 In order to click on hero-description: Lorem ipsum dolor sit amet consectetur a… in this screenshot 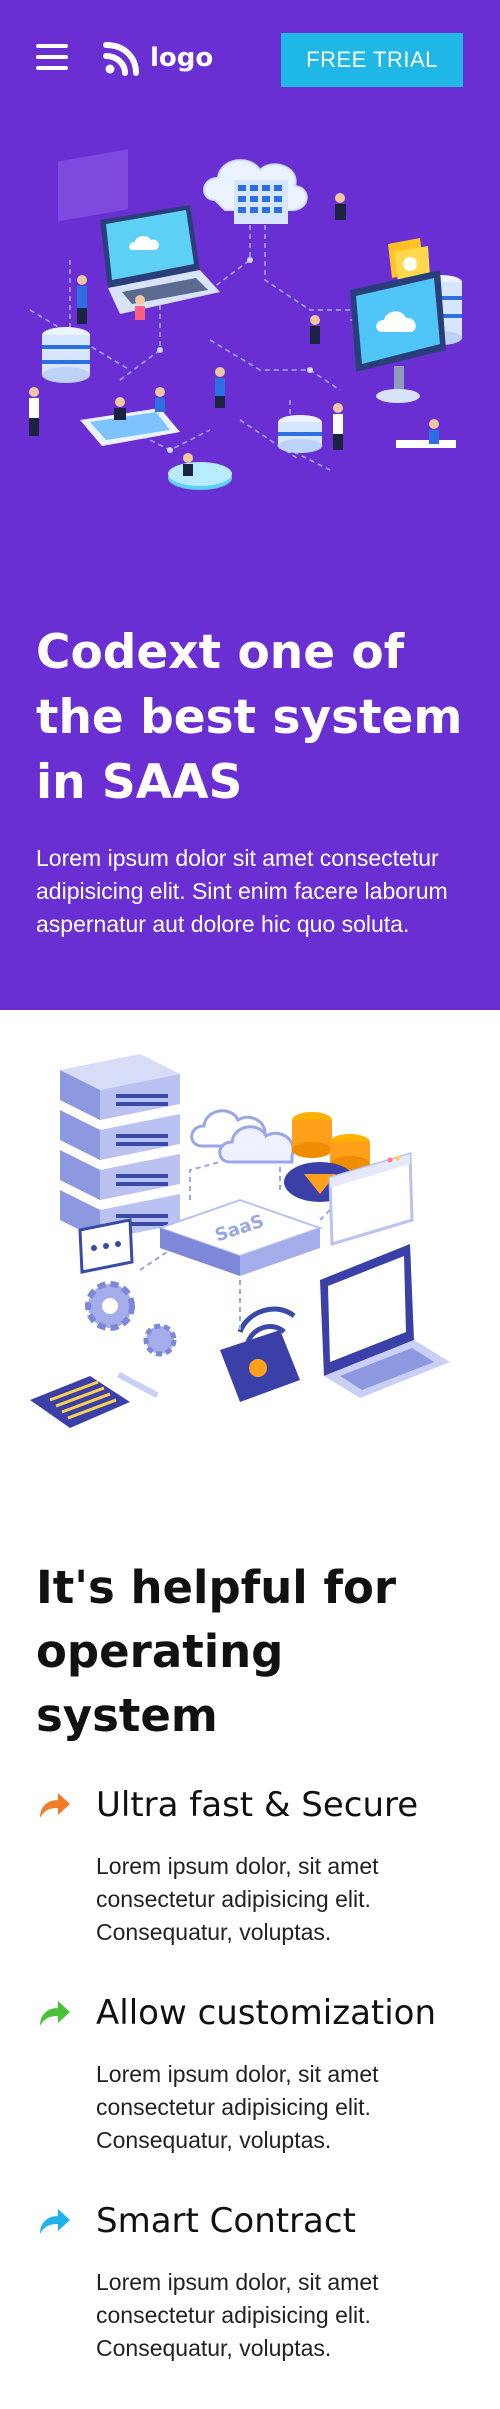, I will do `click(242, 891)`.